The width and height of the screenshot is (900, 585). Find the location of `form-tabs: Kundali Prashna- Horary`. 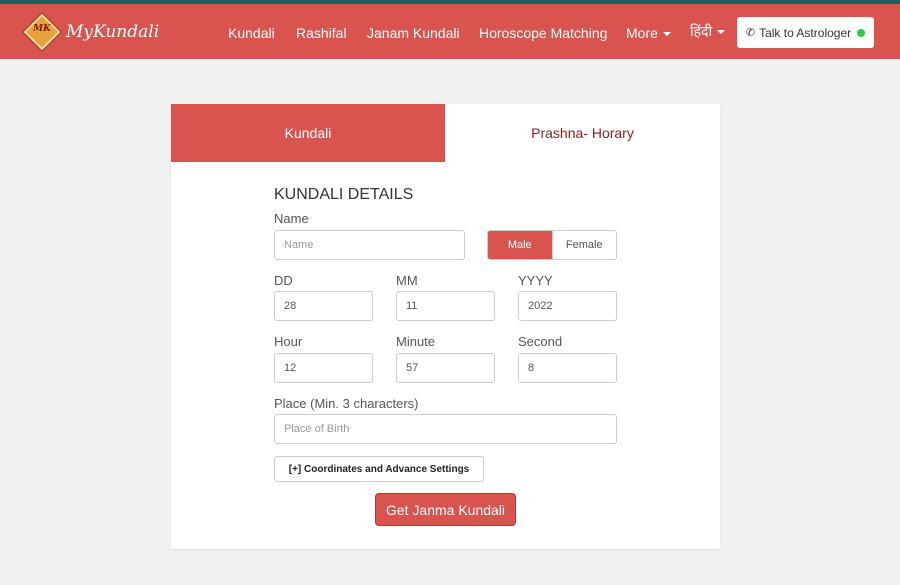

form-tabs: Kundali Prashna- Horary is located at coordinates (445, 133).